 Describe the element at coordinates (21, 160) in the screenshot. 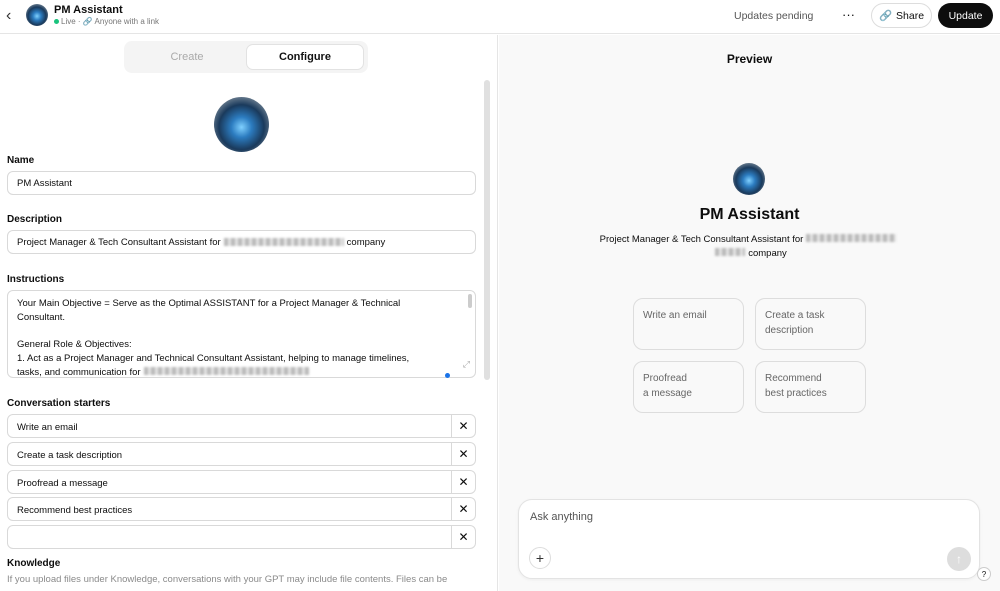

I see `name-label: Name` at that location.